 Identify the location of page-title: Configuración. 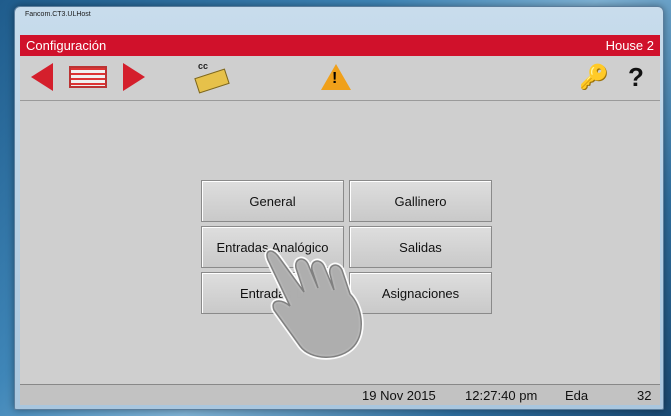
(66, 45).